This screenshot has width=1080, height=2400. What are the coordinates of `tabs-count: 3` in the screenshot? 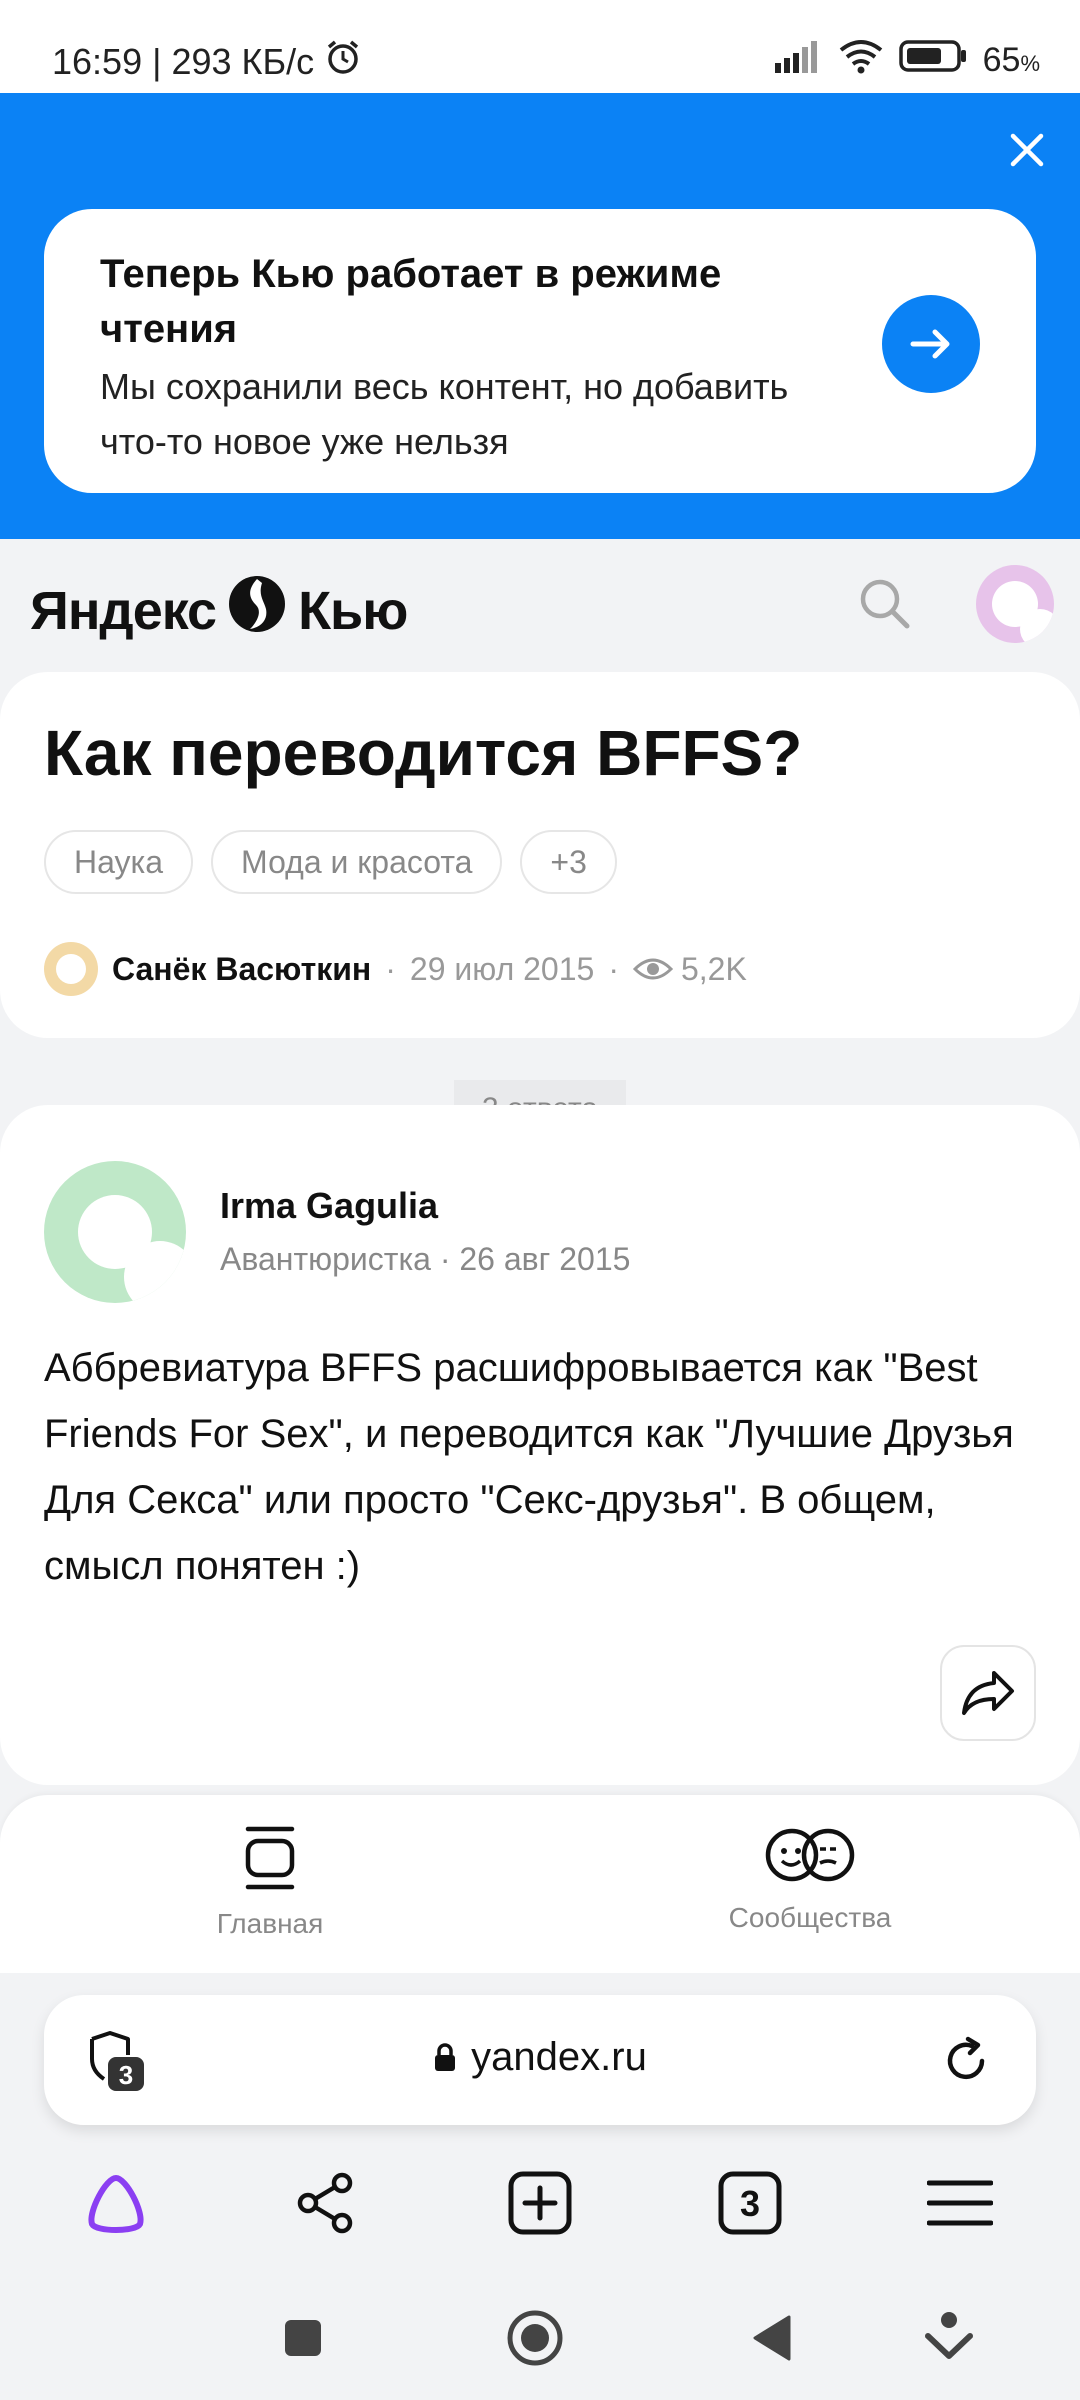 It's located at (750, 2203).